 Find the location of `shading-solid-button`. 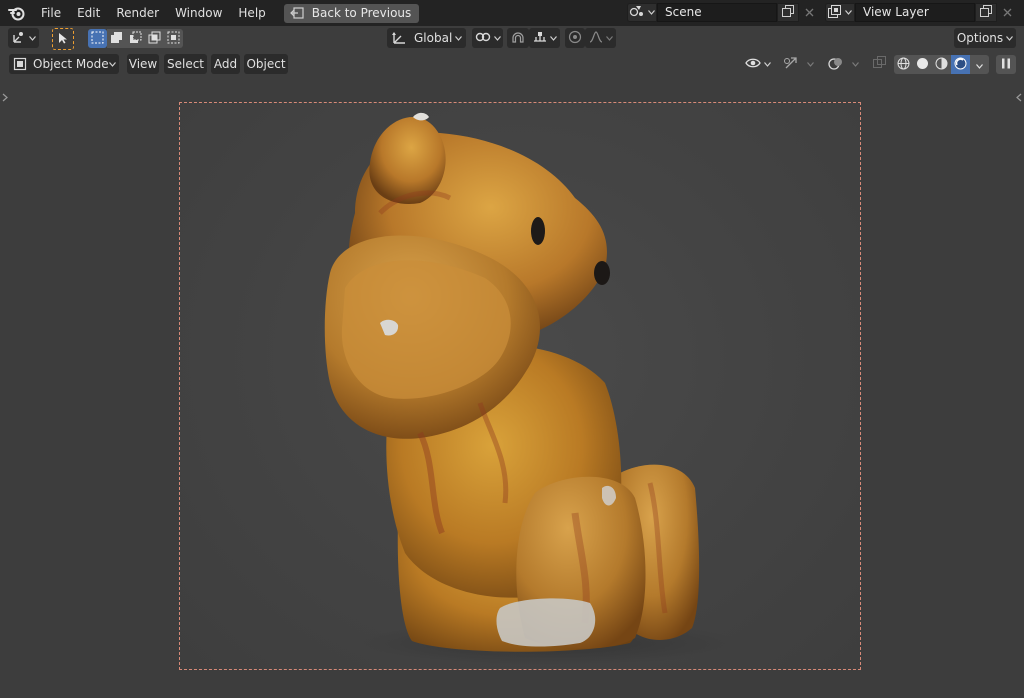

shading-solid-button is located at coordinates (922, 64).